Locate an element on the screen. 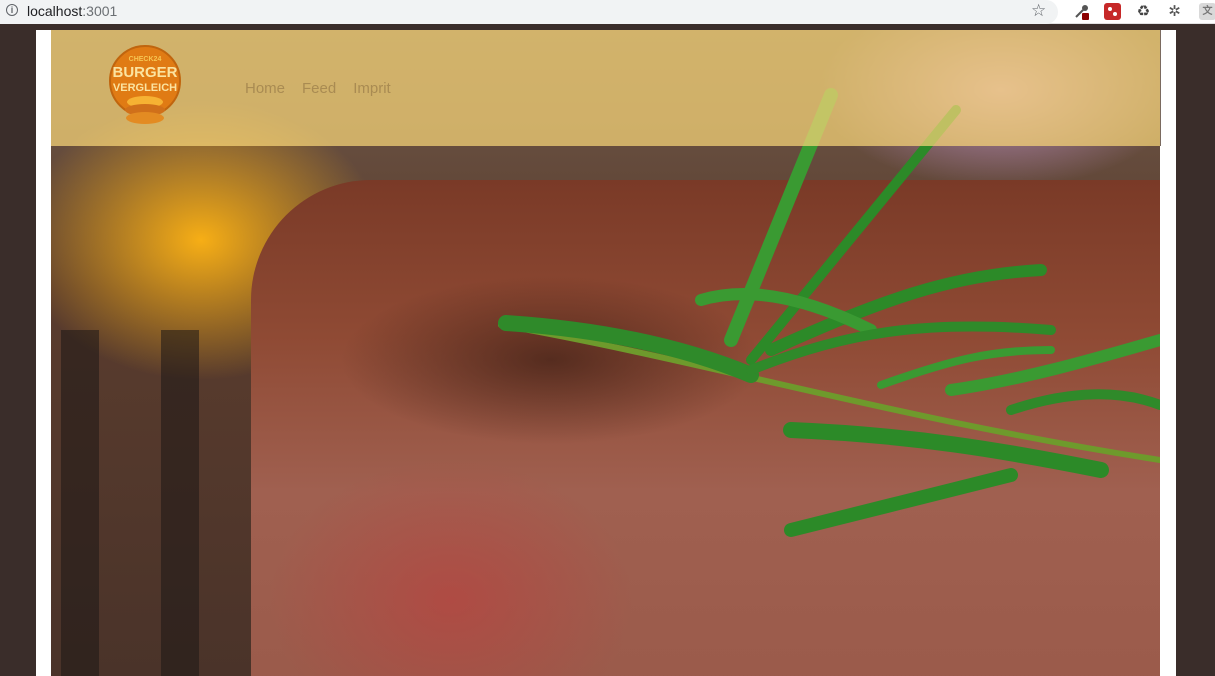  recycle-icon: ♻ is located at coordinates (1143, 11).